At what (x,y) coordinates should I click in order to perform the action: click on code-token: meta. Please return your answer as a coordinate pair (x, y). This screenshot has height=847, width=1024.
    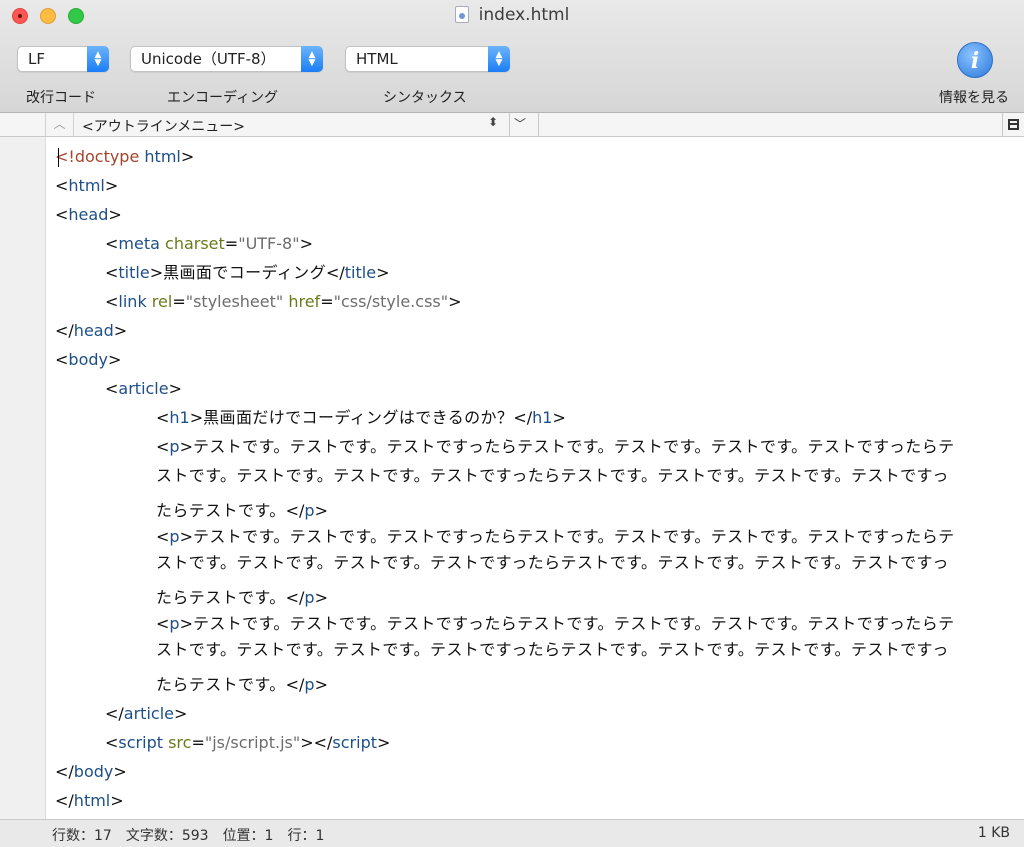
    Looking at the image, I should click on (139, 243).